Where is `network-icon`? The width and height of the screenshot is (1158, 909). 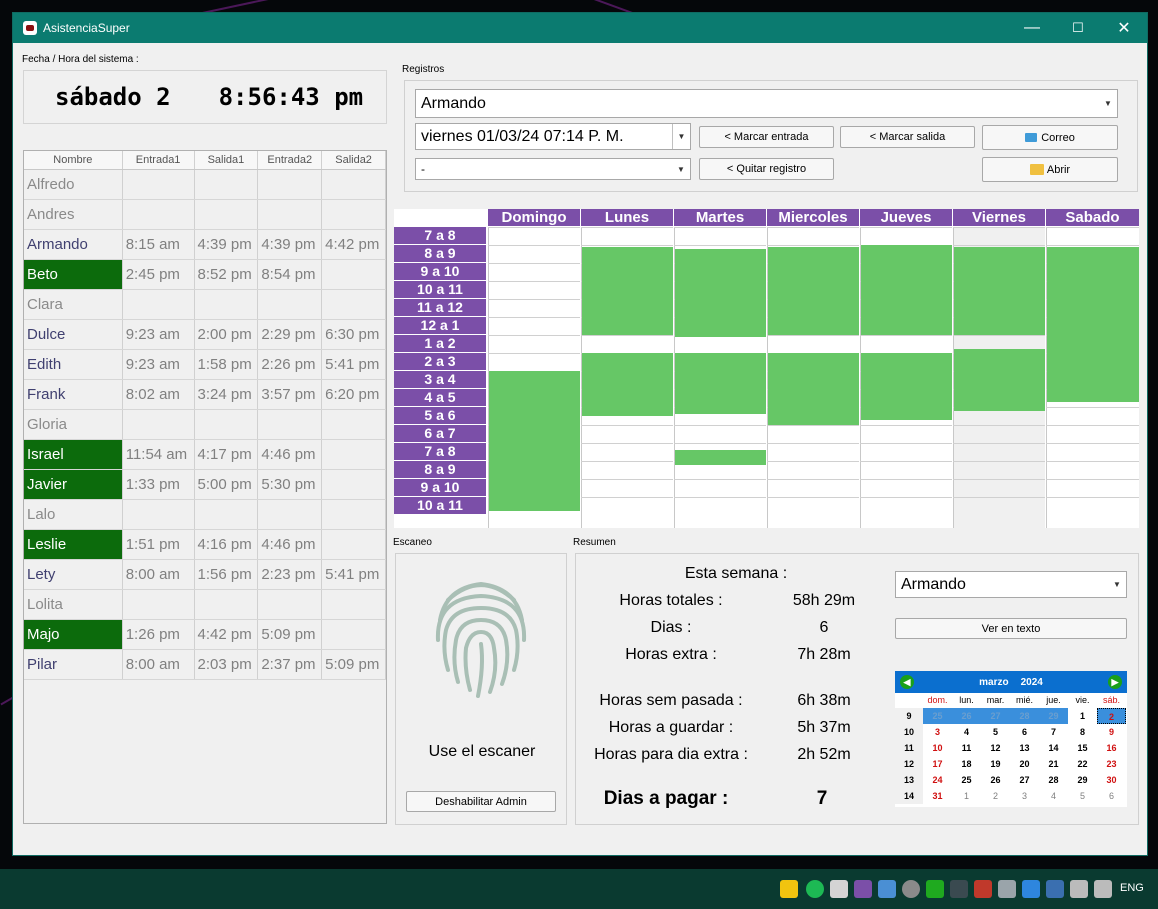 network-icon is located at coordinates (1007, 889).